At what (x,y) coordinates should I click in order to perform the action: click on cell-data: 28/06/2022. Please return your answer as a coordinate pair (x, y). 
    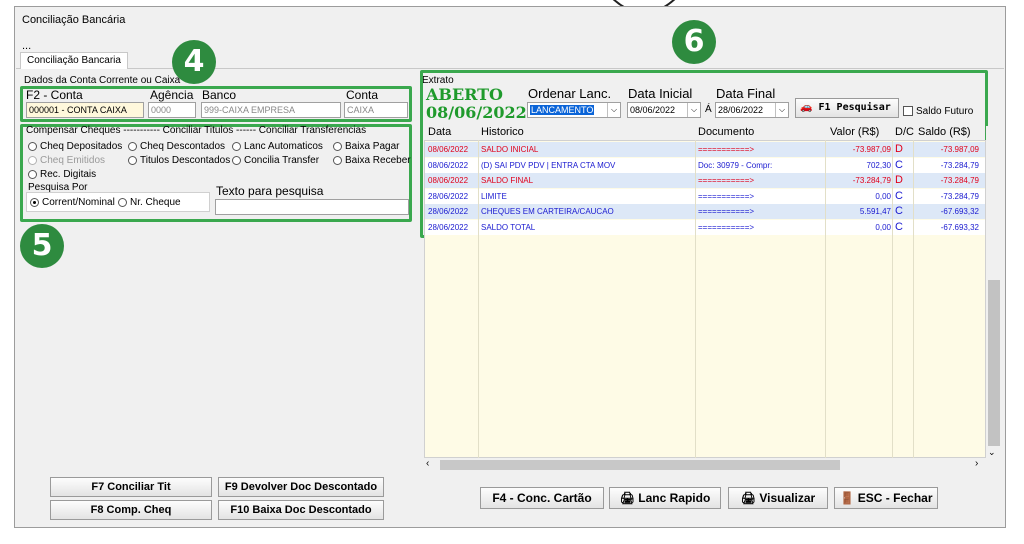
    Looking at the image, I should click on (448, 227).